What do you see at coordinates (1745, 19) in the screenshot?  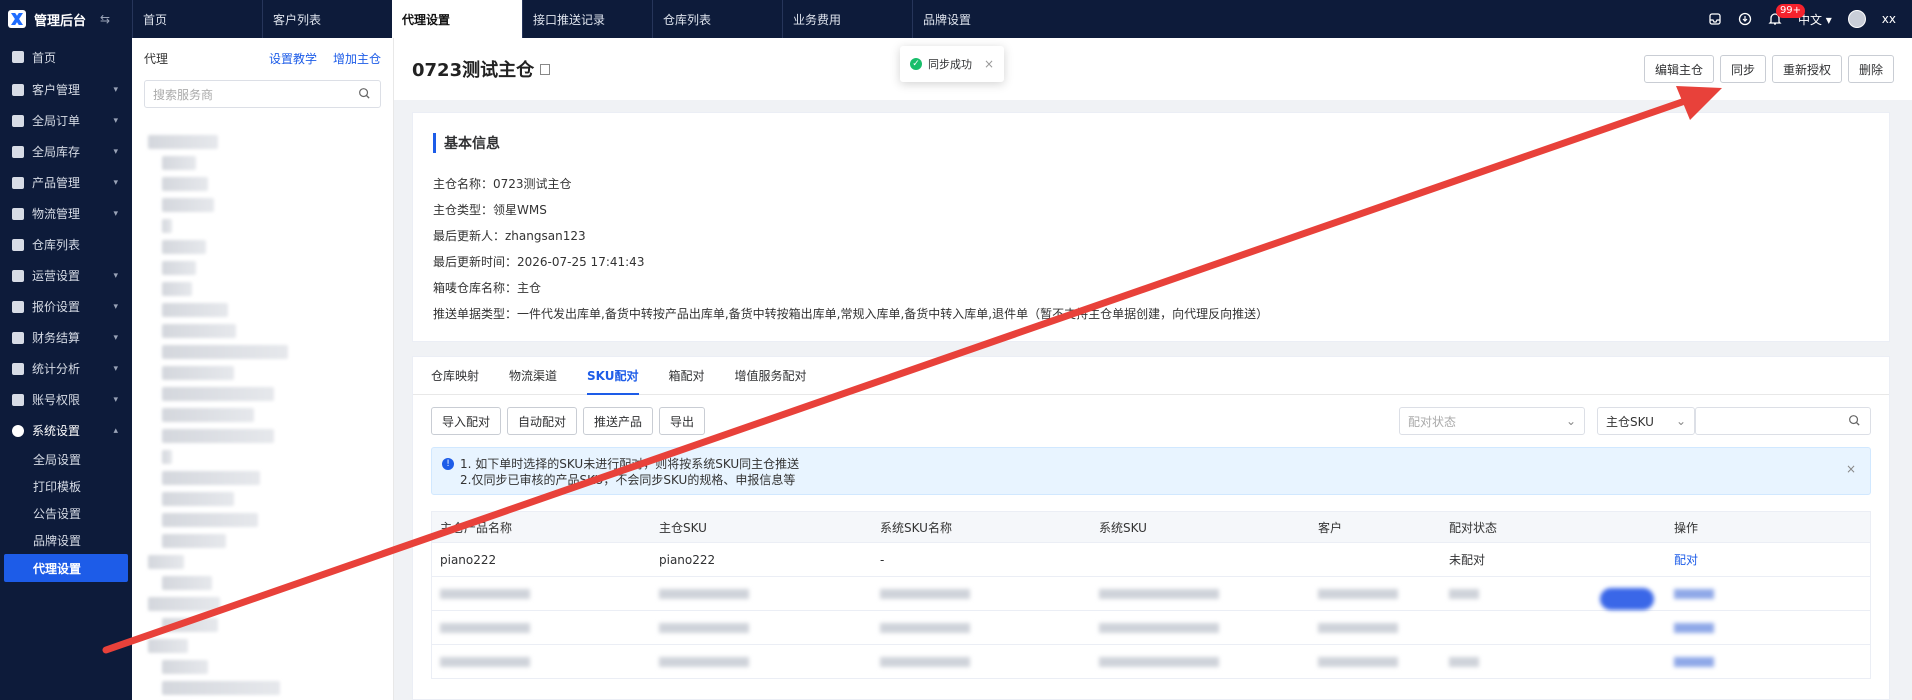 I see `download-icon` at bounding box center [1745, 19].